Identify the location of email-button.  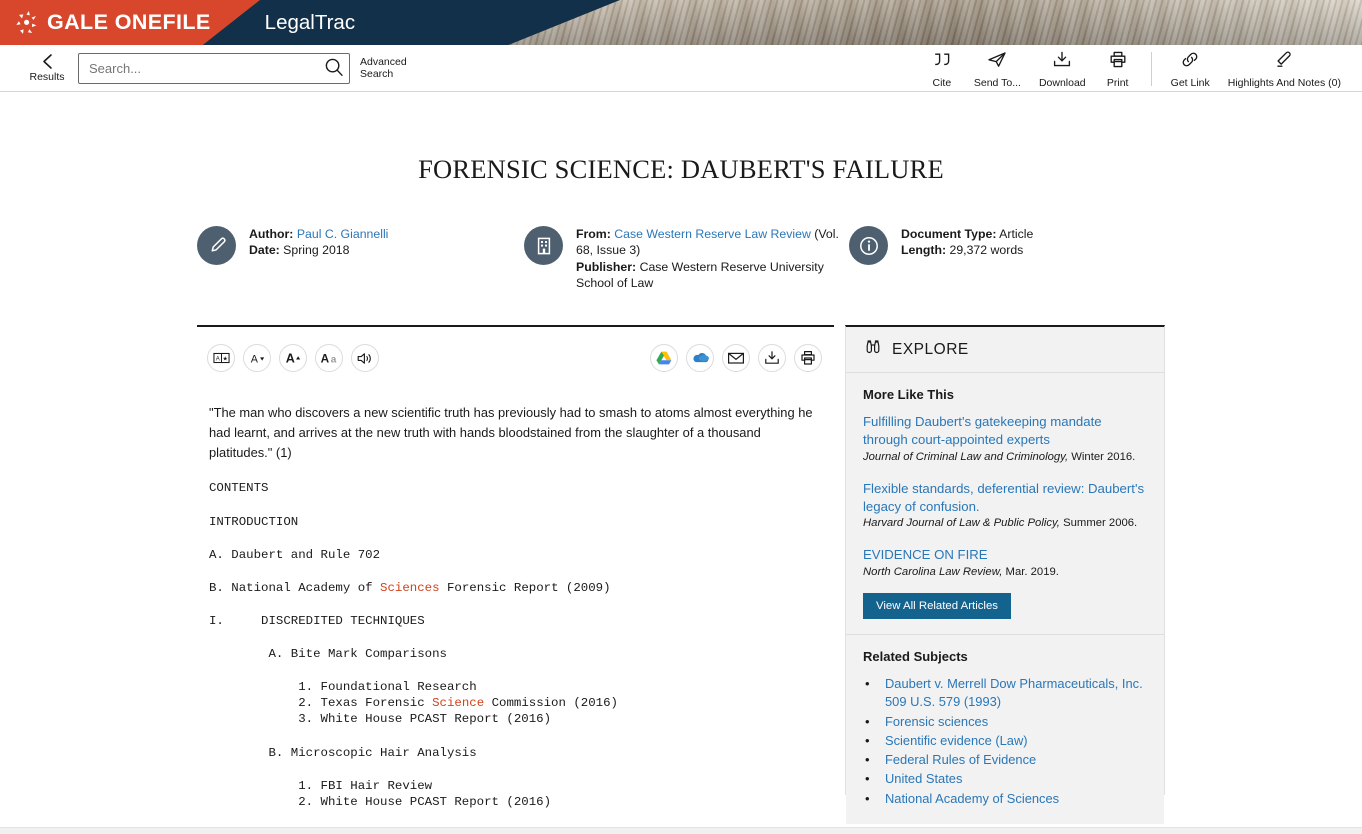
(736, 358).